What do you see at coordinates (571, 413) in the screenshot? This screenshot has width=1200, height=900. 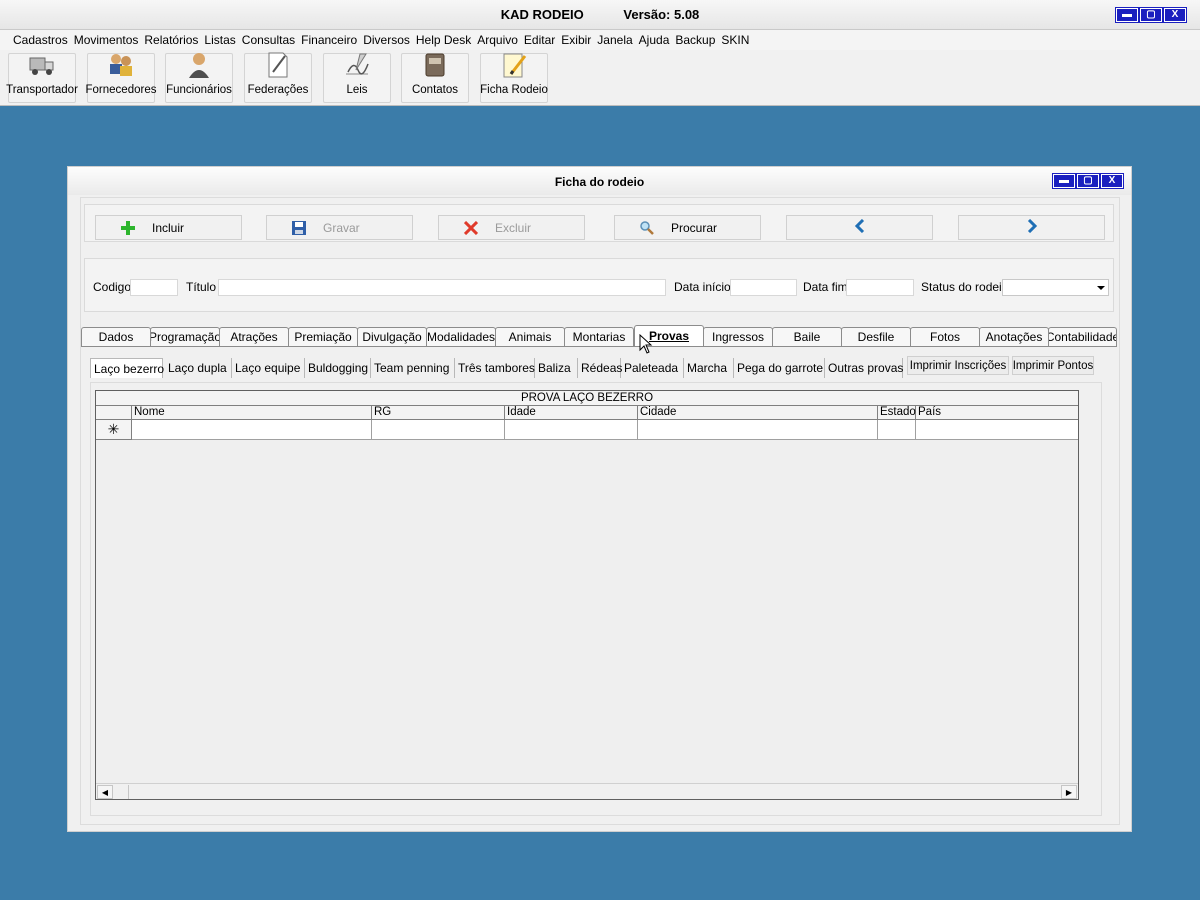 I see `column-header-idade: Idade` at bounding box center [571, 413].